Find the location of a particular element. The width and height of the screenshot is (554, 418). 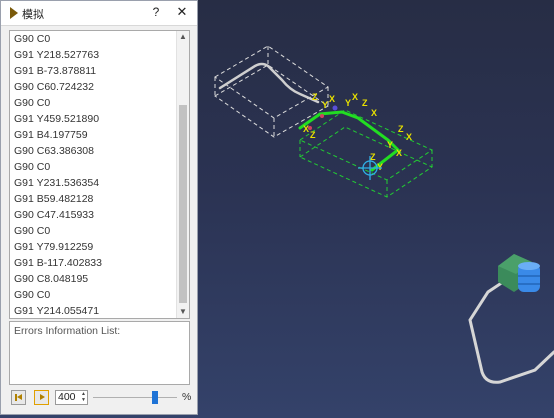

window-title: 模拟 is located at coordinates (33, 15).